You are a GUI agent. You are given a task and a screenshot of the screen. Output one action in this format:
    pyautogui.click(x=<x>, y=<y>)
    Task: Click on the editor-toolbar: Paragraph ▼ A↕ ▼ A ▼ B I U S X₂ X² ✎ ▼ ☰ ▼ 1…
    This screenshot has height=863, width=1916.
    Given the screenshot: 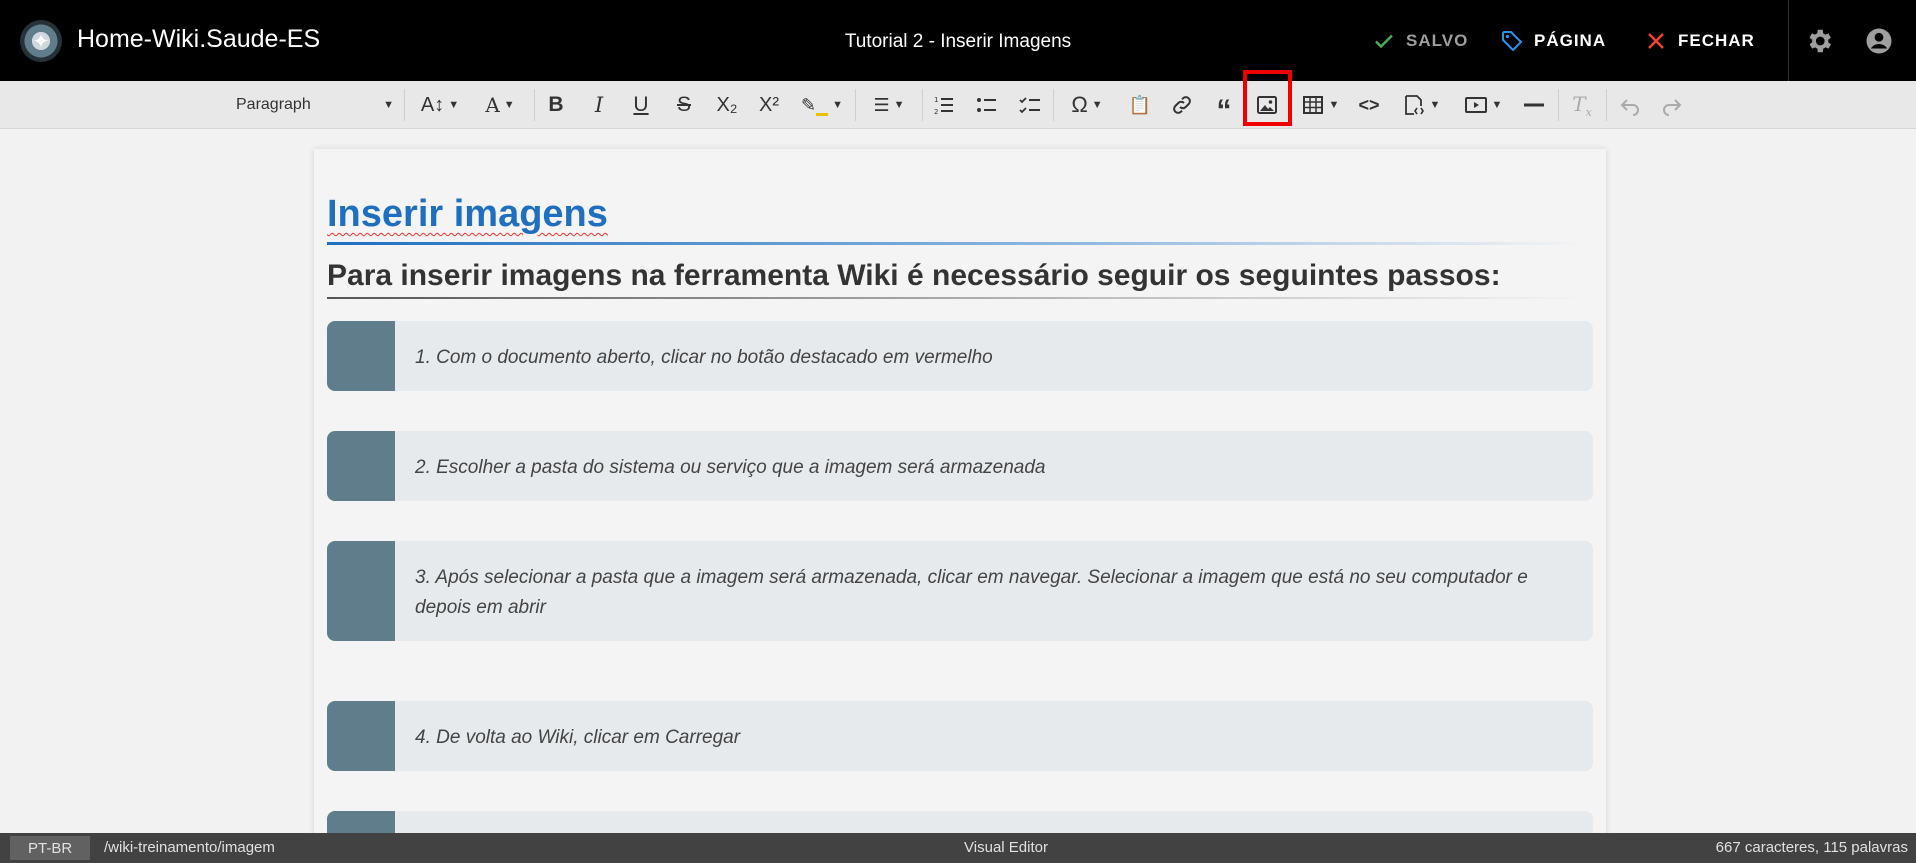 What is the action you would take?
    pyautogui.click(x=958, y=105)
    